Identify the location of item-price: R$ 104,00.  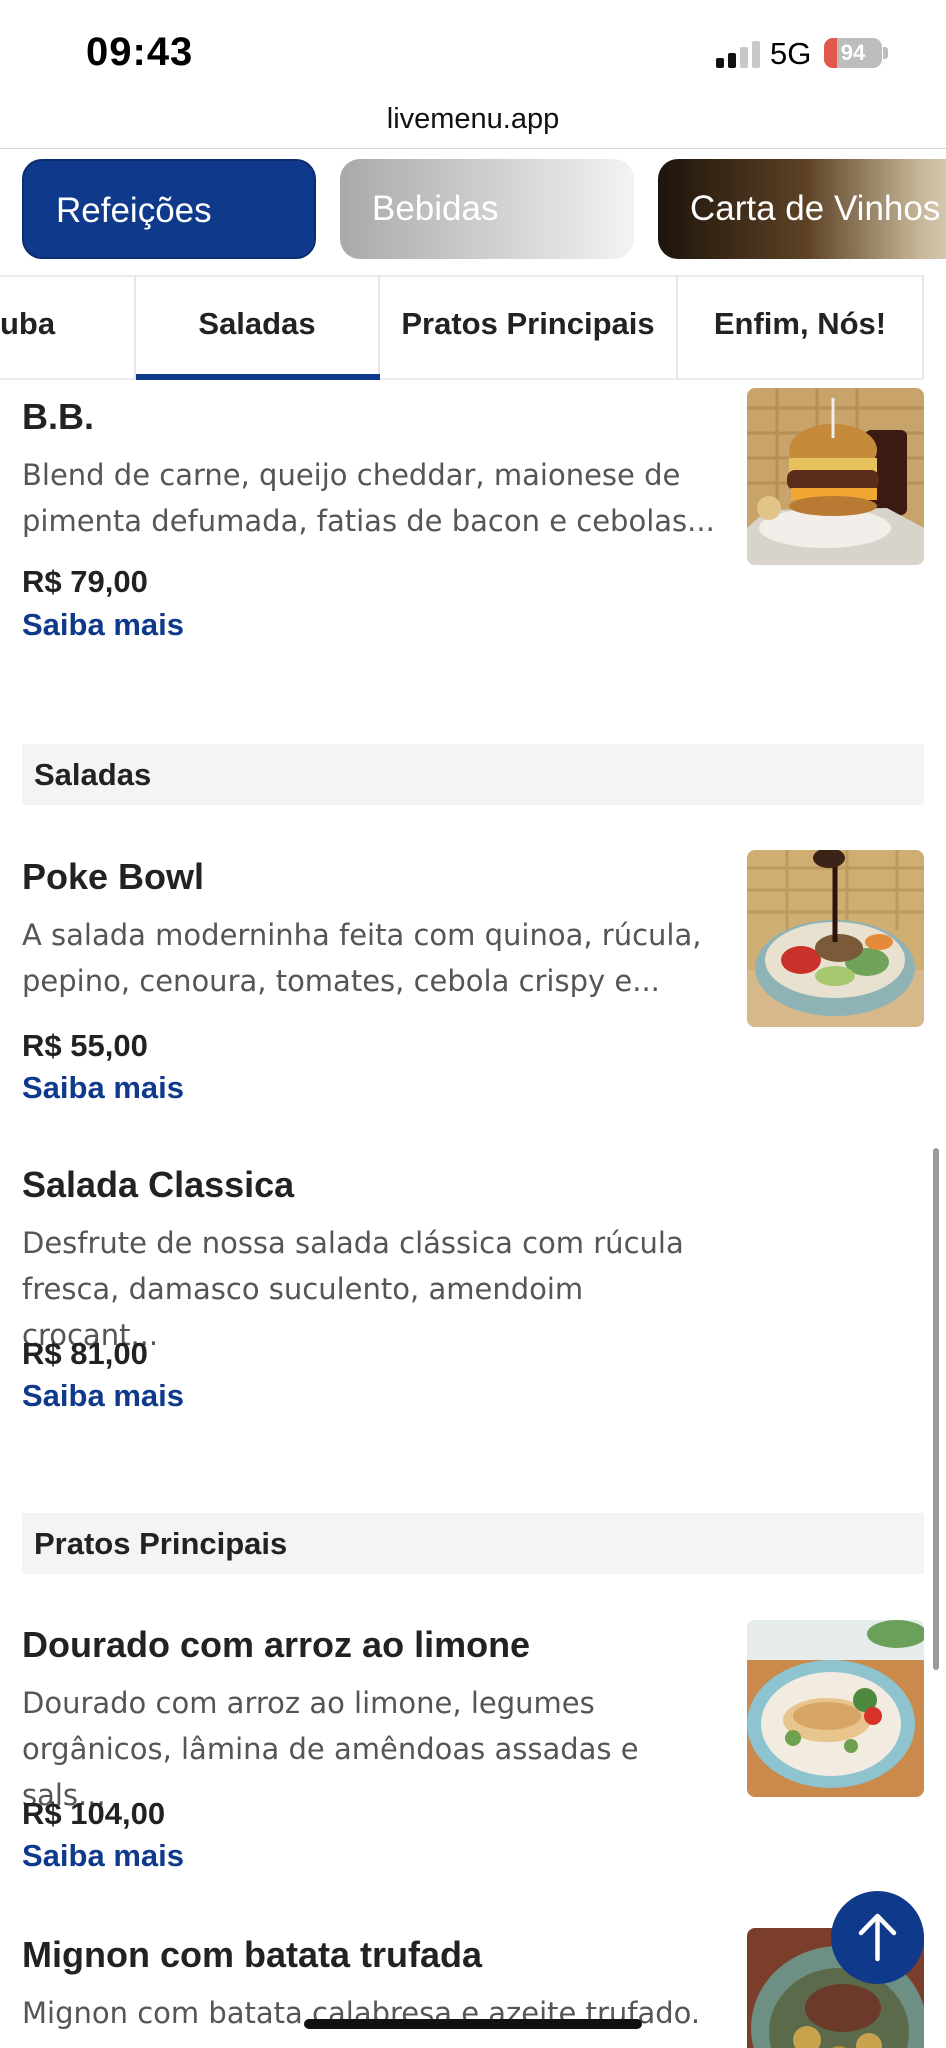
(94, 1813).